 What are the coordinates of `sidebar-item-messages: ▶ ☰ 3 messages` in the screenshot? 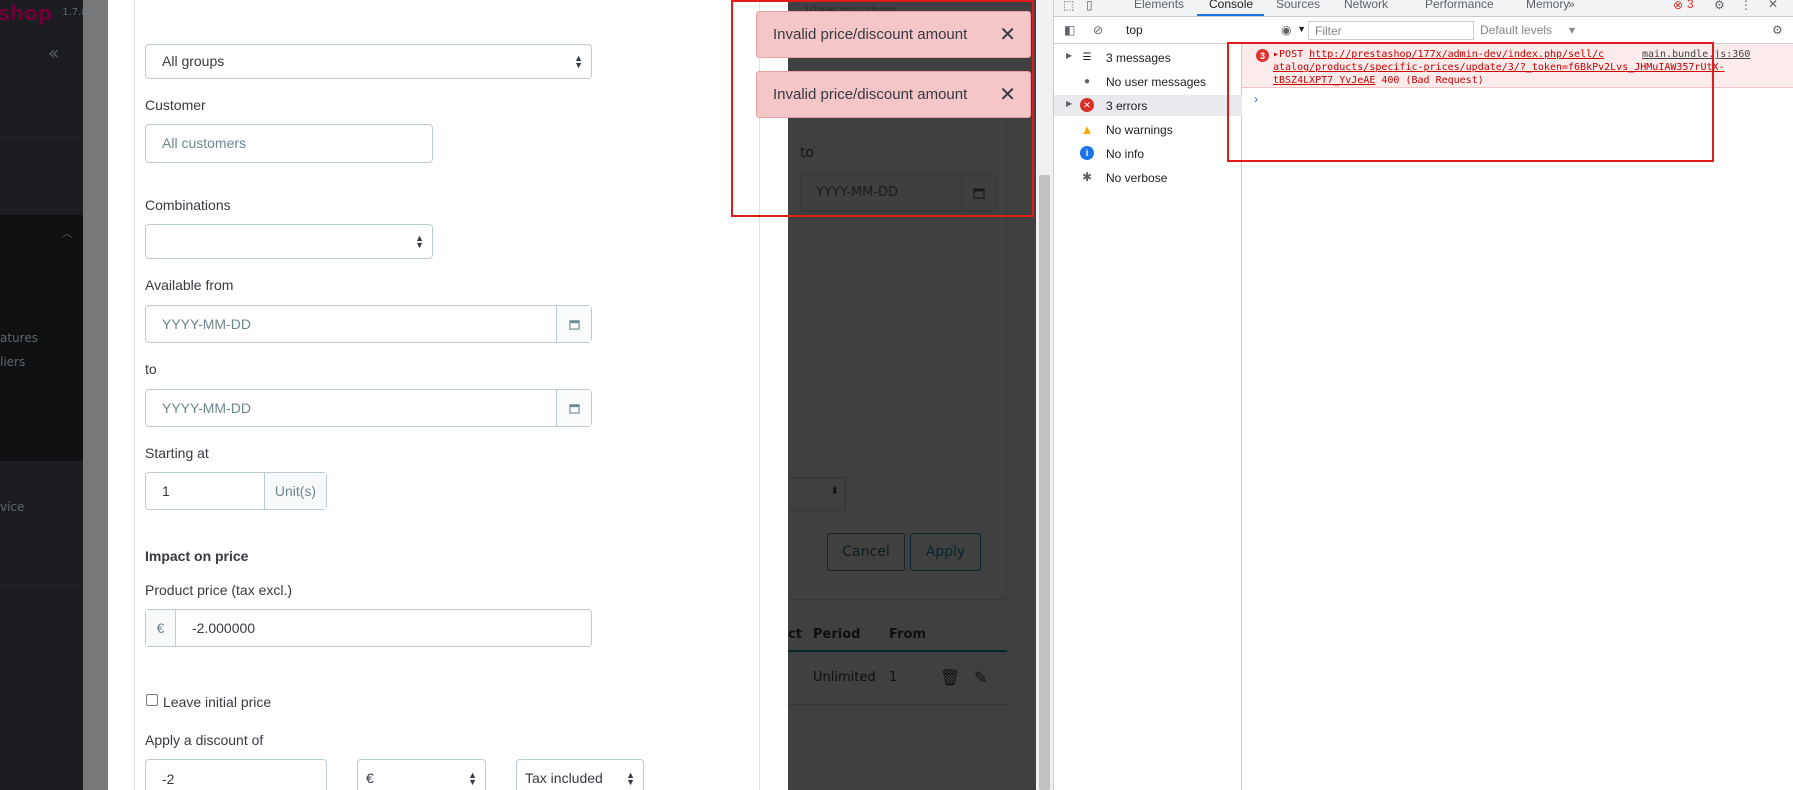 It's located at (1148, 57).